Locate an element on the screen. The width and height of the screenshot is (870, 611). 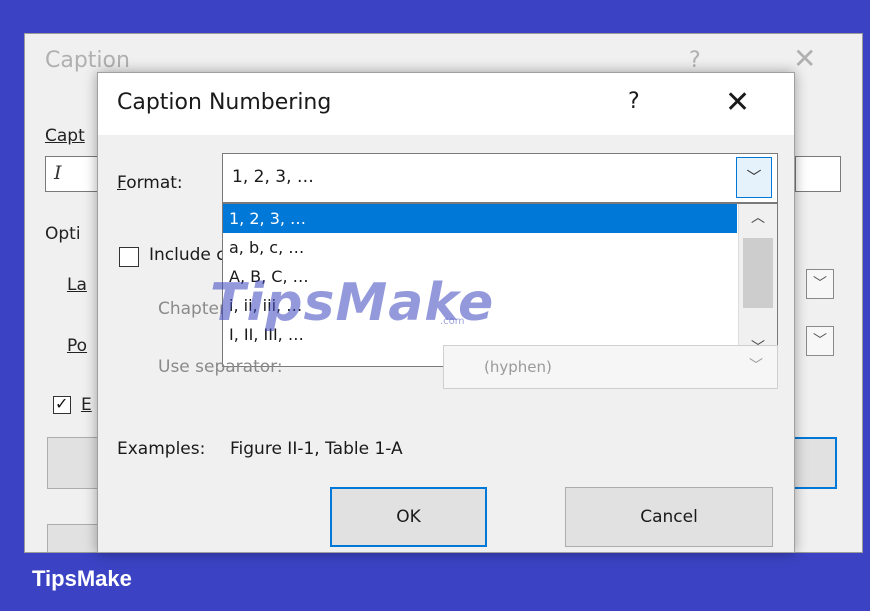
examples-label: Examples: is located at coordinates (161, 449).